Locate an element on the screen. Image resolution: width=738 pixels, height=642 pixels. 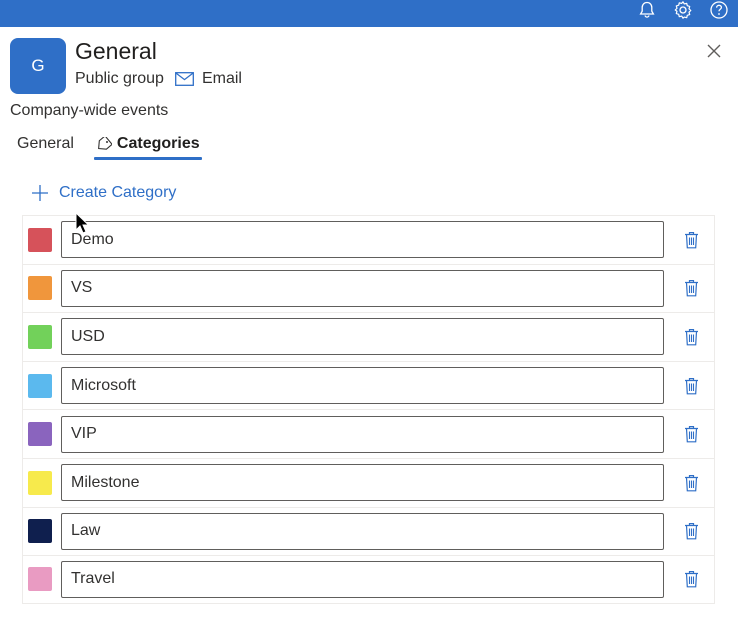
tab-label: General is located at coordinates (45, 143).